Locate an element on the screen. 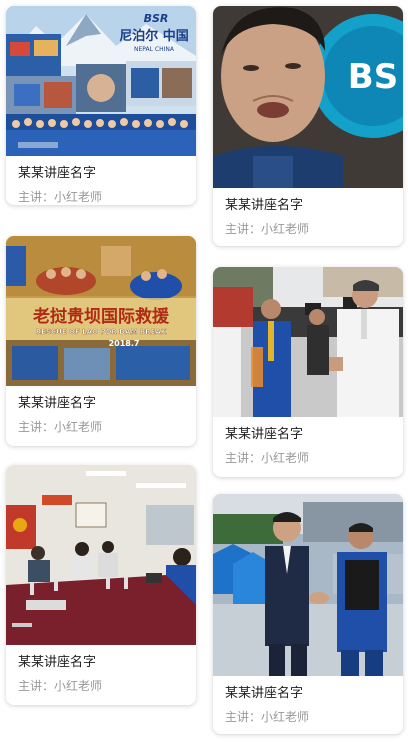 This screenshot has width=408, height=742. thumbnail-logo-text: BS is located at coordinates (373, 77).